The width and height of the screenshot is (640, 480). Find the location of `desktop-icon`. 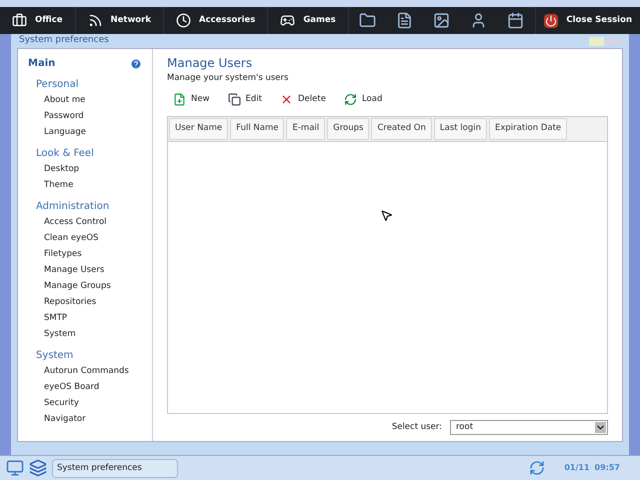

desktop-icon is located at coordinates (15, 468).